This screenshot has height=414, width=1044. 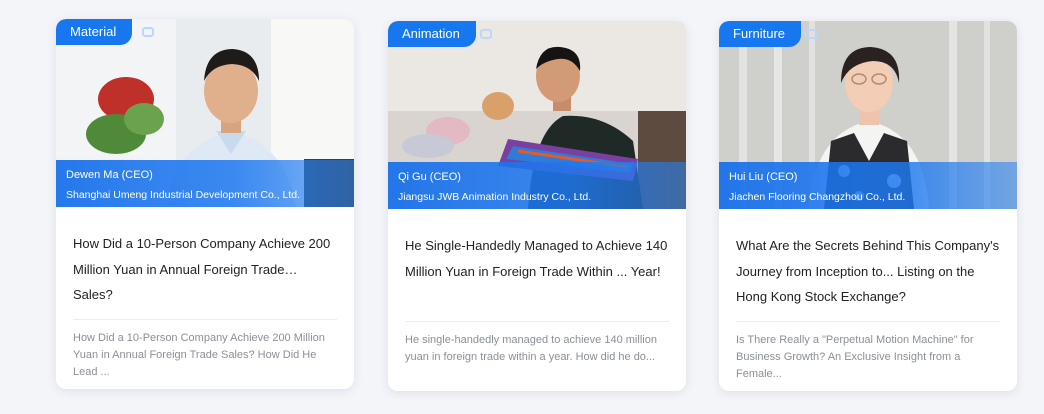 What do you see at coordinates (817, 197) in the screenshot?
I see `company-name: Jiachen Flooring Changzhou Co., Ltd.` at bounding box center [817, 197].